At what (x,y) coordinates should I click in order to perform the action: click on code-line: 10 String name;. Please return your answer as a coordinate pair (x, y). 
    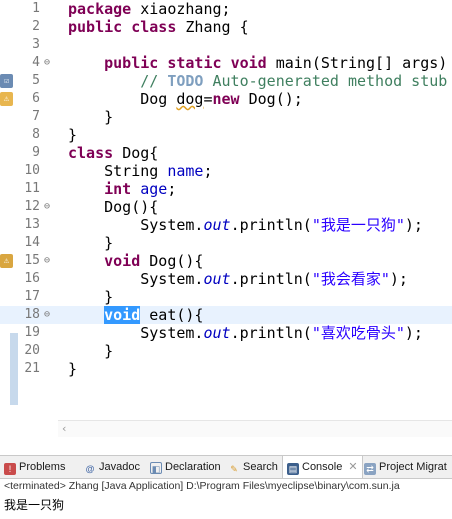
    Looking at the image, I should click on (226, 171).